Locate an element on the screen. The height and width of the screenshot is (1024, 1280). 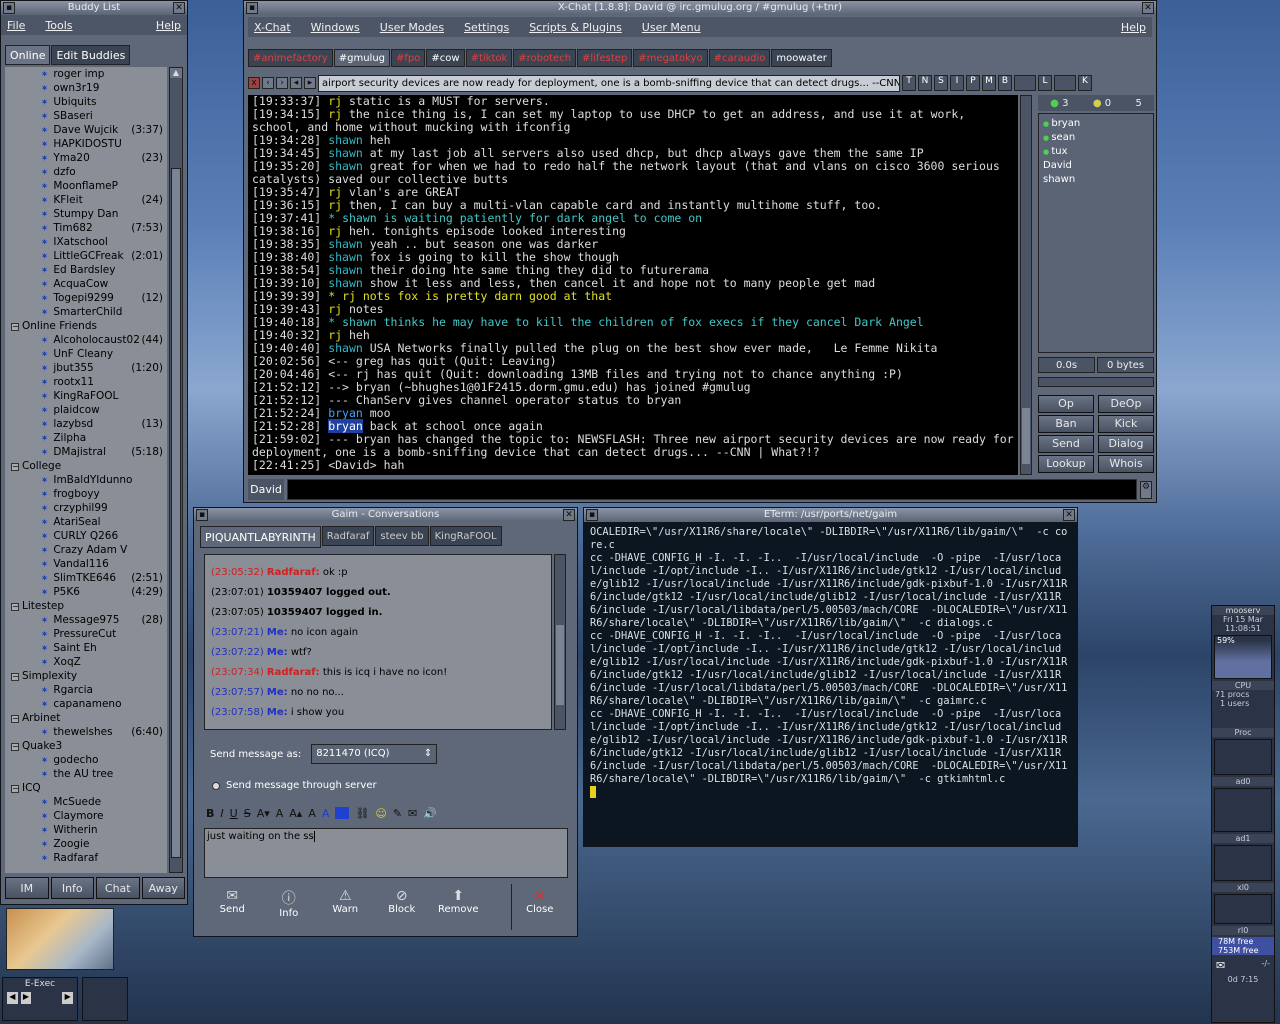
buddy-item: ✶ KFleit (24) is located at coordinates (86, 200).